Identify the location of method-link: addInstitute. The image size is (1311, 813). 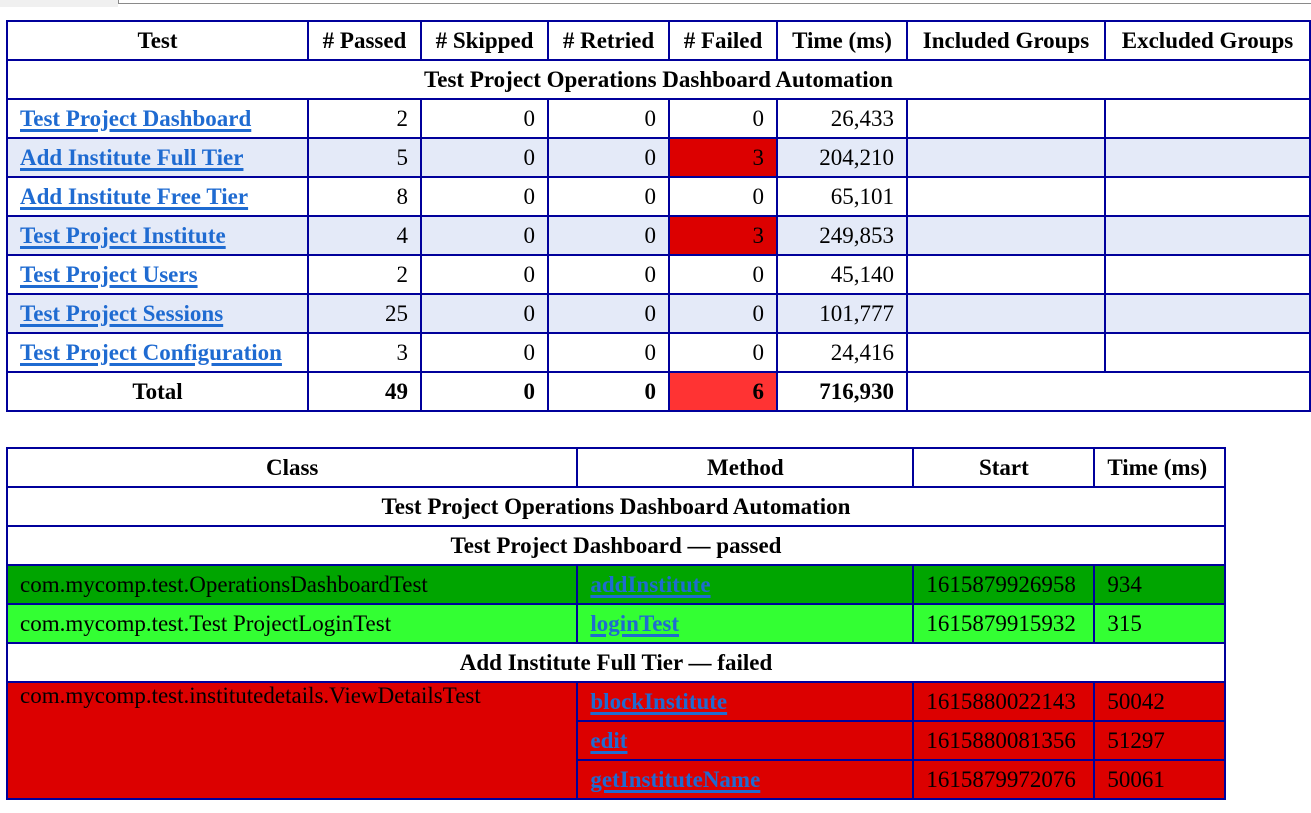
(650, 584).